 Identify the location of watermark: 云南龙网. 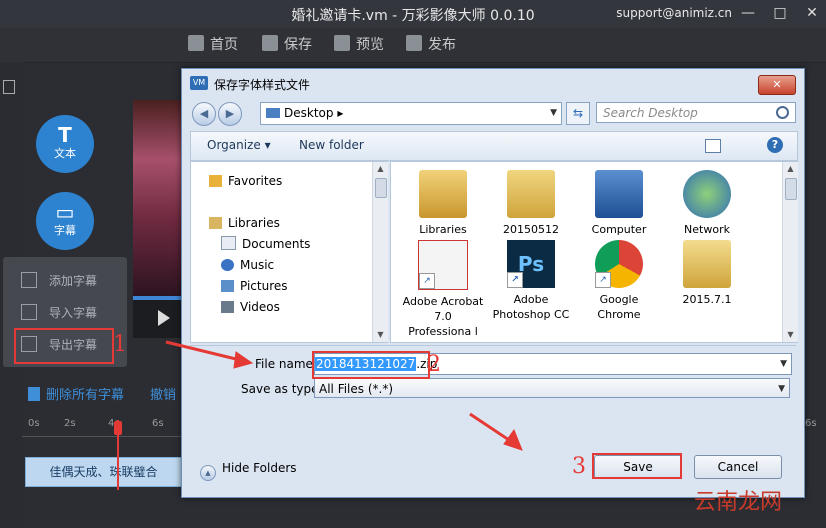
(738, 502).